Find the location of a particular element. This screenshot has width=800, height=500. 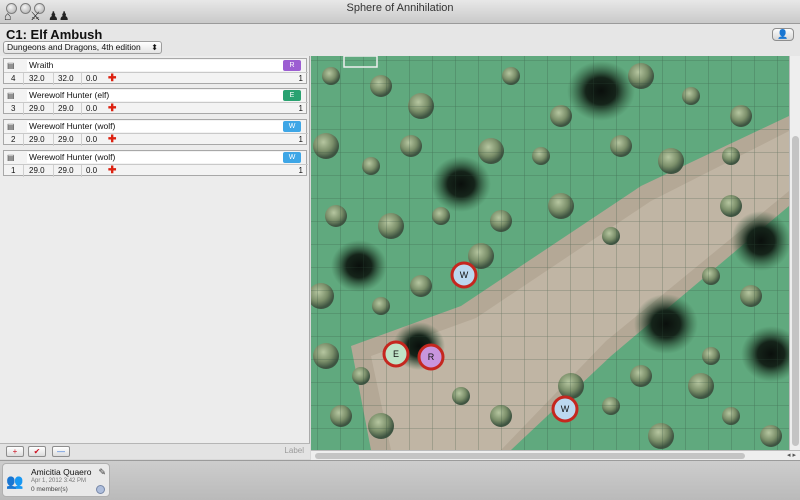

token-elf-label: E is located at coordinates (396, 354).